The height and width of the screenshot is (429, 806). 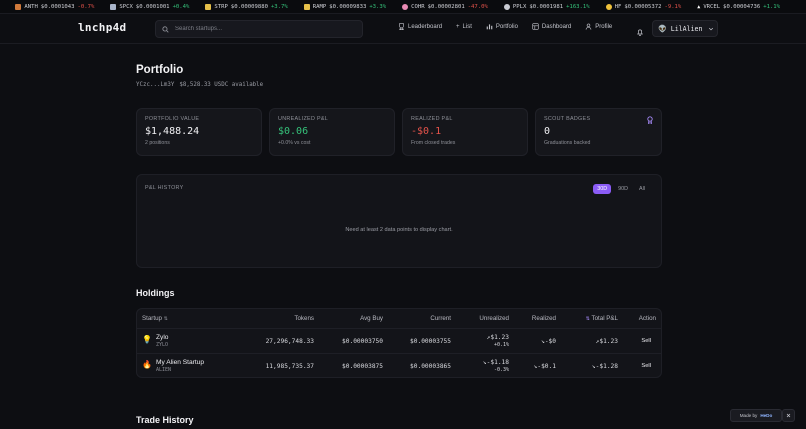 I want to click on bell-icon, so click(x=640, y=32).